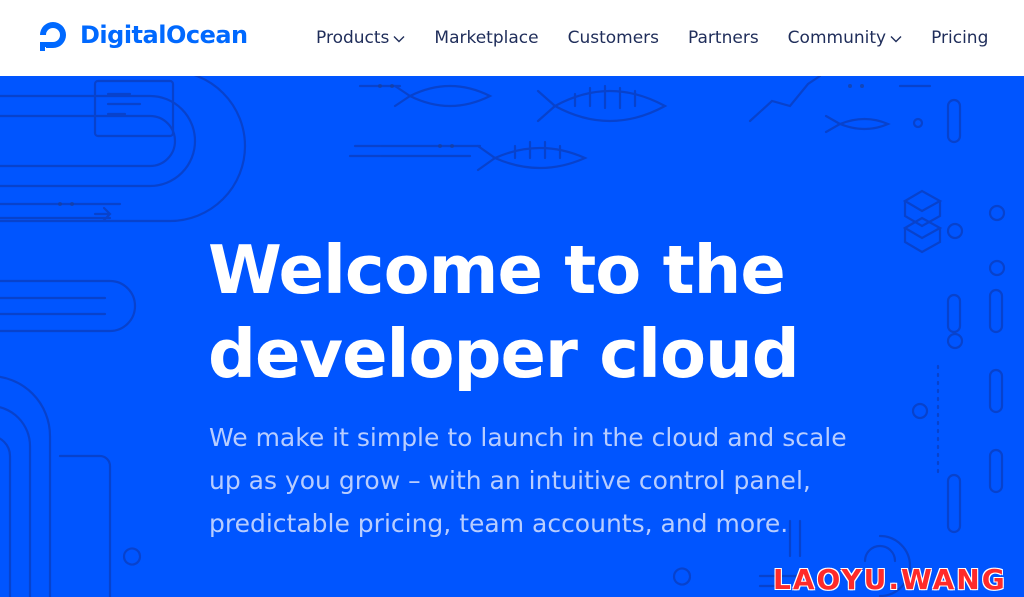  Describe the element at coordinates (497, 270) in the screenshot. I see `hero-title-line1: Welcome to the` at that location.